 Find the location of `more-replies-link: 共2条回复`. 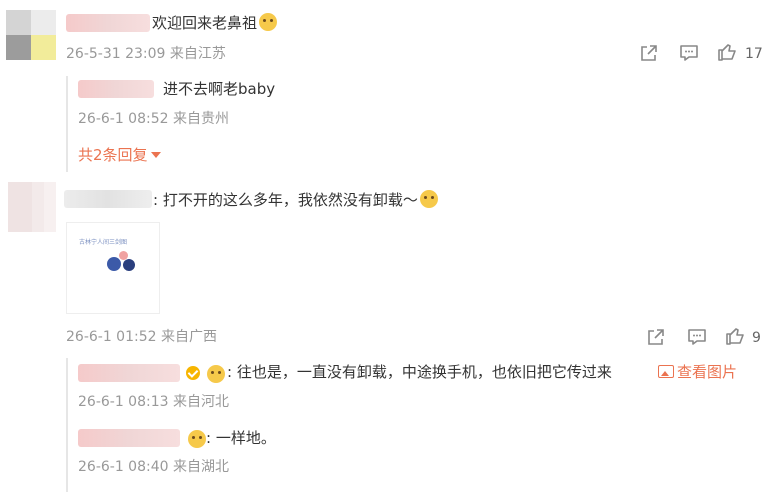

more-replies-link: 共2条回复 is located at coordinates (119, 155).